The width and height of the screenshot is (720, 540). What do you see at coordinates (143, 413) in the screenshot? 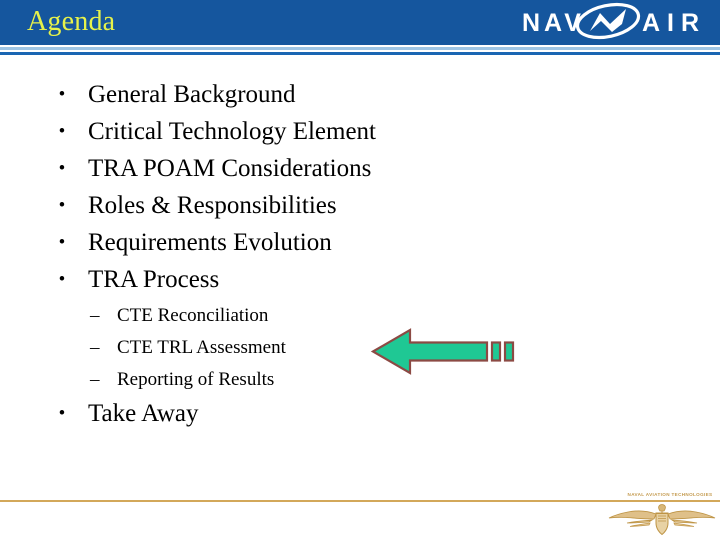
I see `list-item-label: Take Away` at bounding box center [143, 413].